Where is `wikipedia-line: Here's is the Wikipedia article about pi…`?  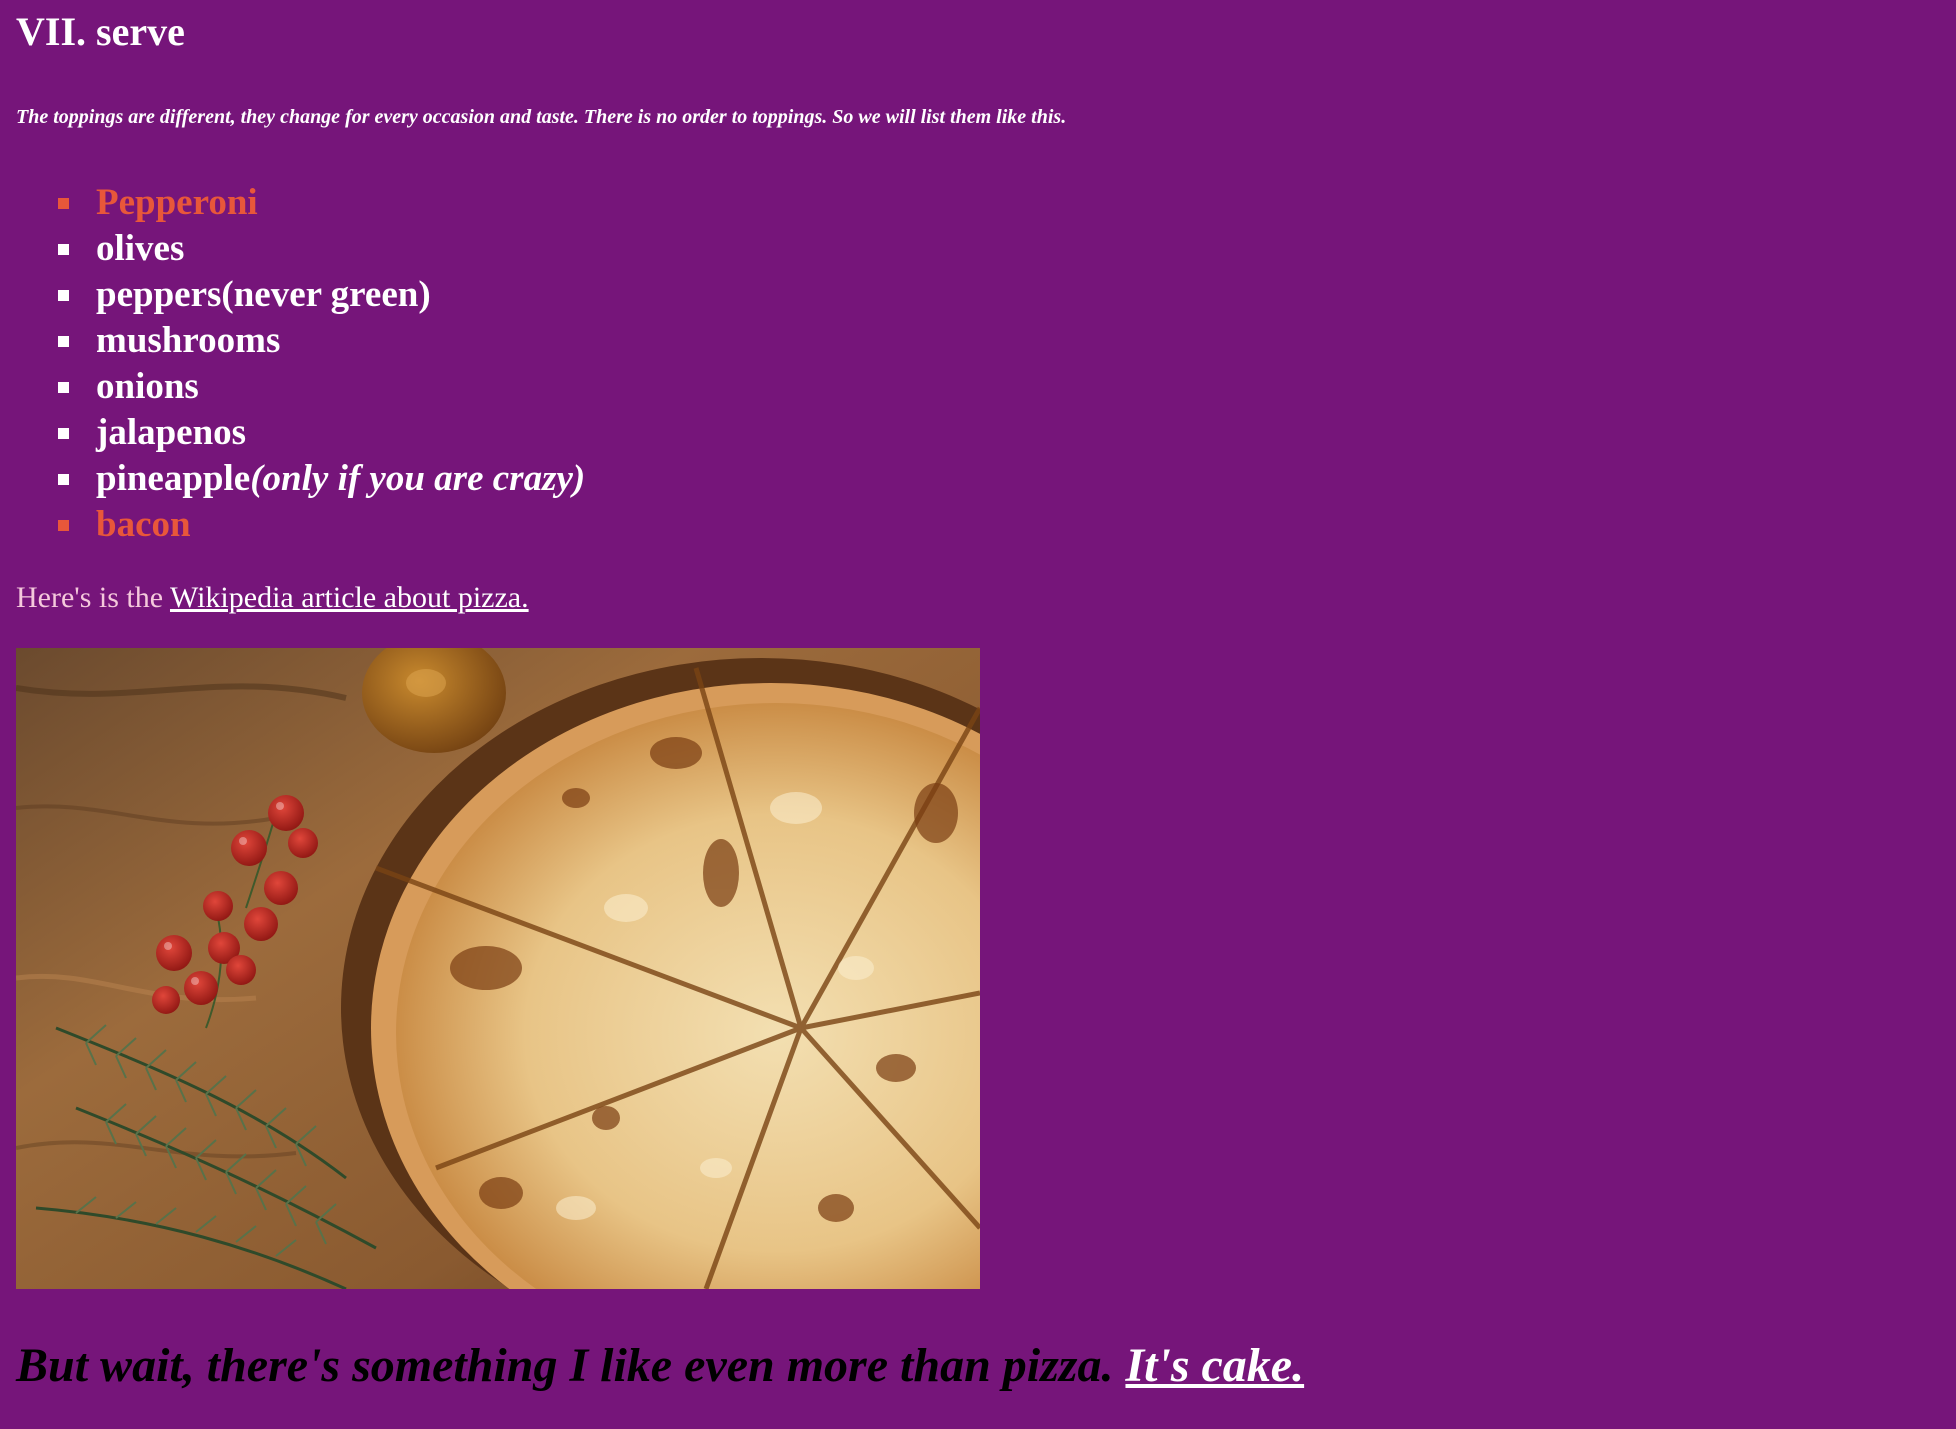 wikipedia-line: Here's is the Wikipedia article about pi… is located at coordinates (272, 598).